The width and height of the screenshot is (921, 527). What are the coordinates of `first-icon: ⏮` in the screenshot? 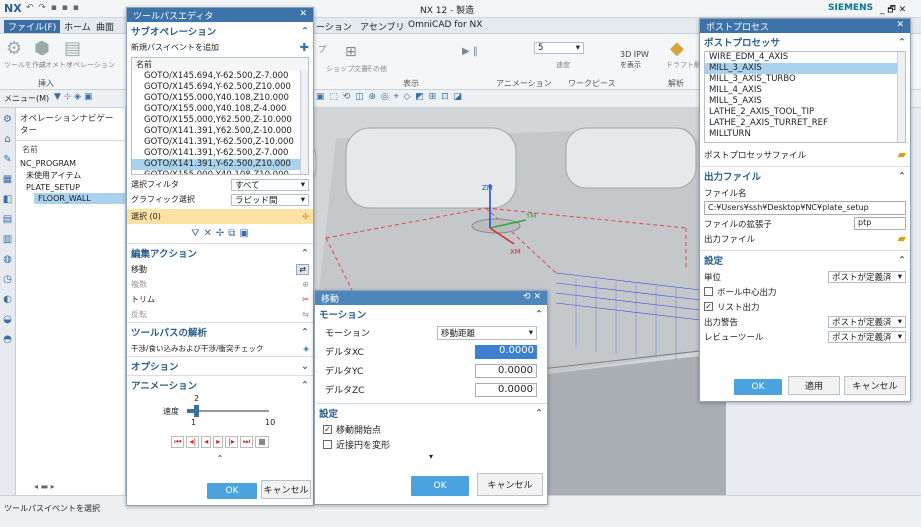 It's located at (178, 442).